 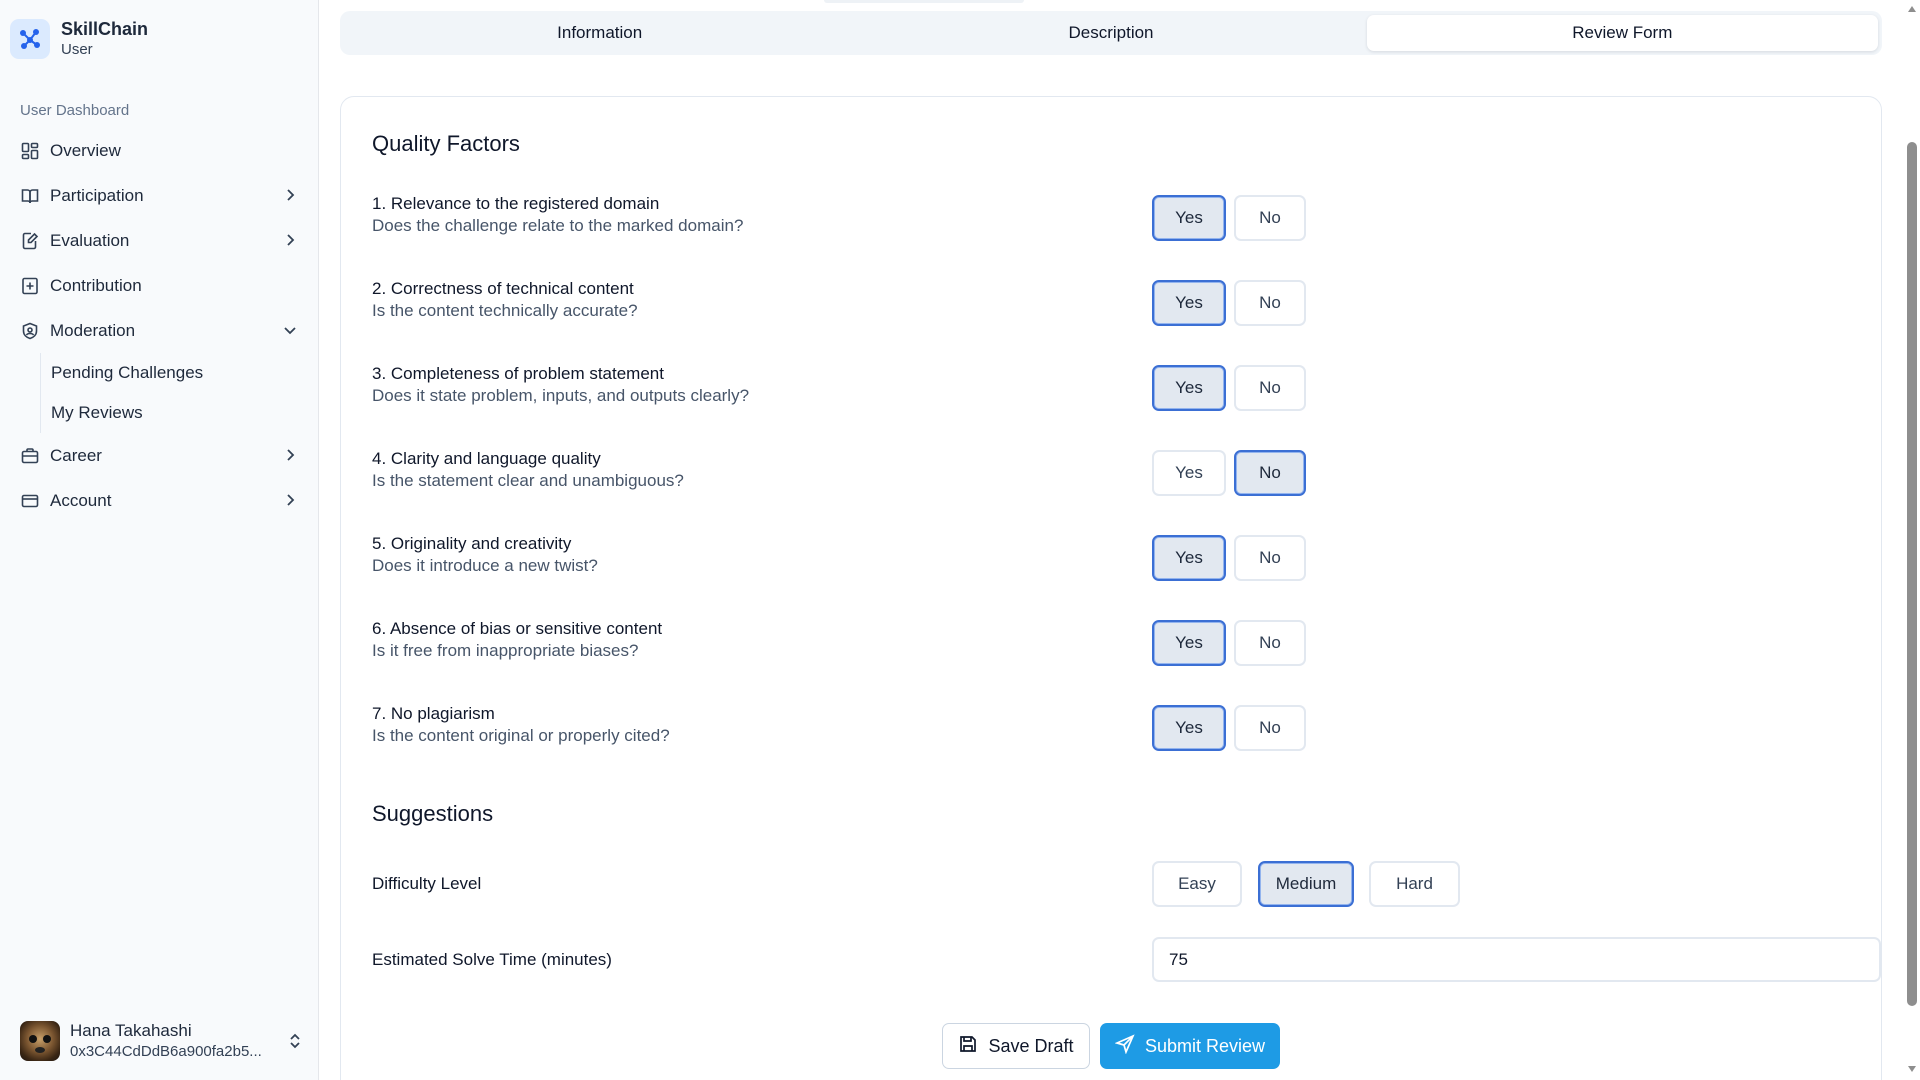 What do you see at coordinates (160, 330) in the screenshot?
I see `sidebar-item-moderation: Moderation` at bounding box center [160, 330].